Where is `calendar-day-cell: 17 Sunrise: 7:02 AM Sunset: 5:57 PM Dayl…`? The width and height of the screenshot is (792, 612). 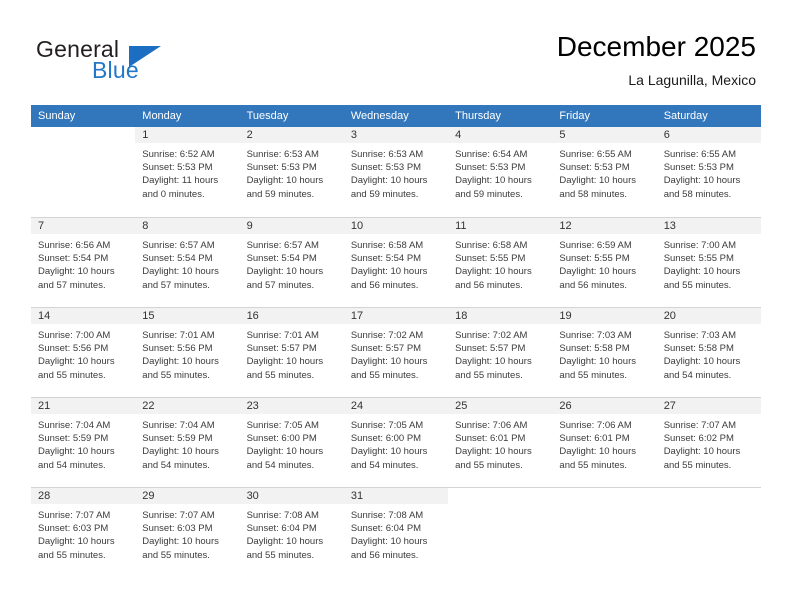
calendar-day-cell: 17 Sunrise: 7:02 AM Sunset: 5:57 PM Dayl… is located at coordinates (396, 352).